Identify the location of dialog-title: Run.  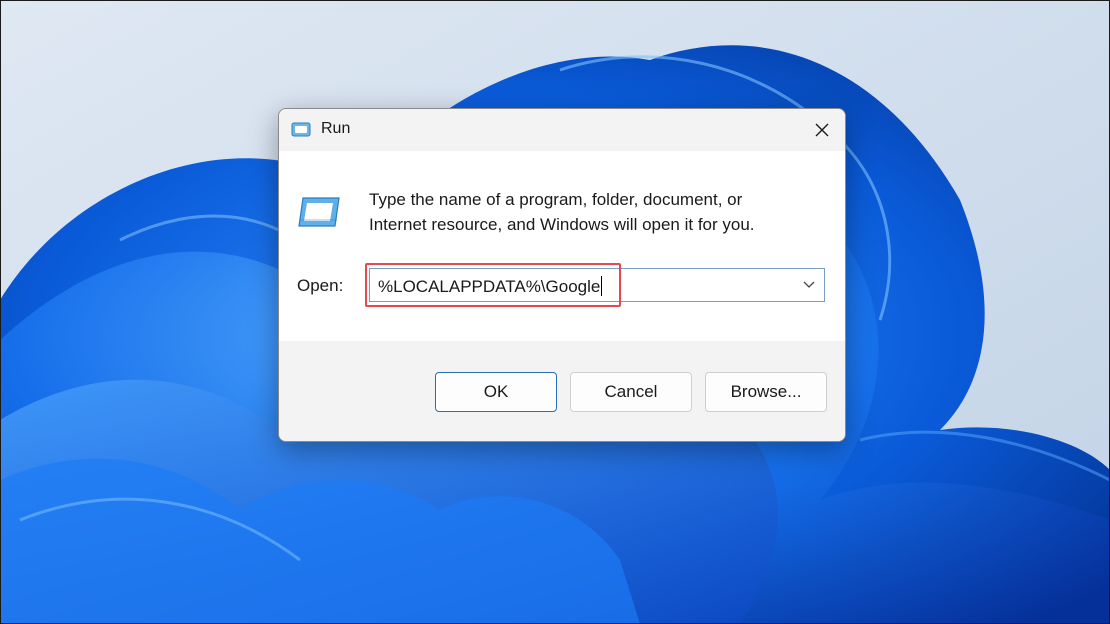
(336, 128).